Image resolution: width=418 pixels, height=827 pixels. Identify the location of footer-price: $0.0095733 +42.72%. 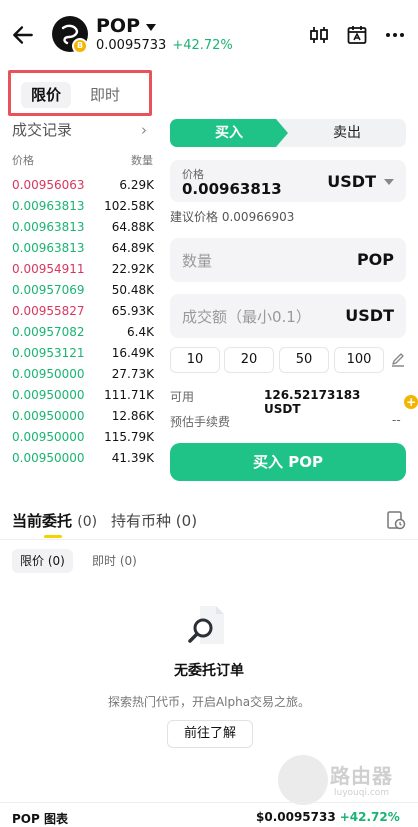
(328, 817).